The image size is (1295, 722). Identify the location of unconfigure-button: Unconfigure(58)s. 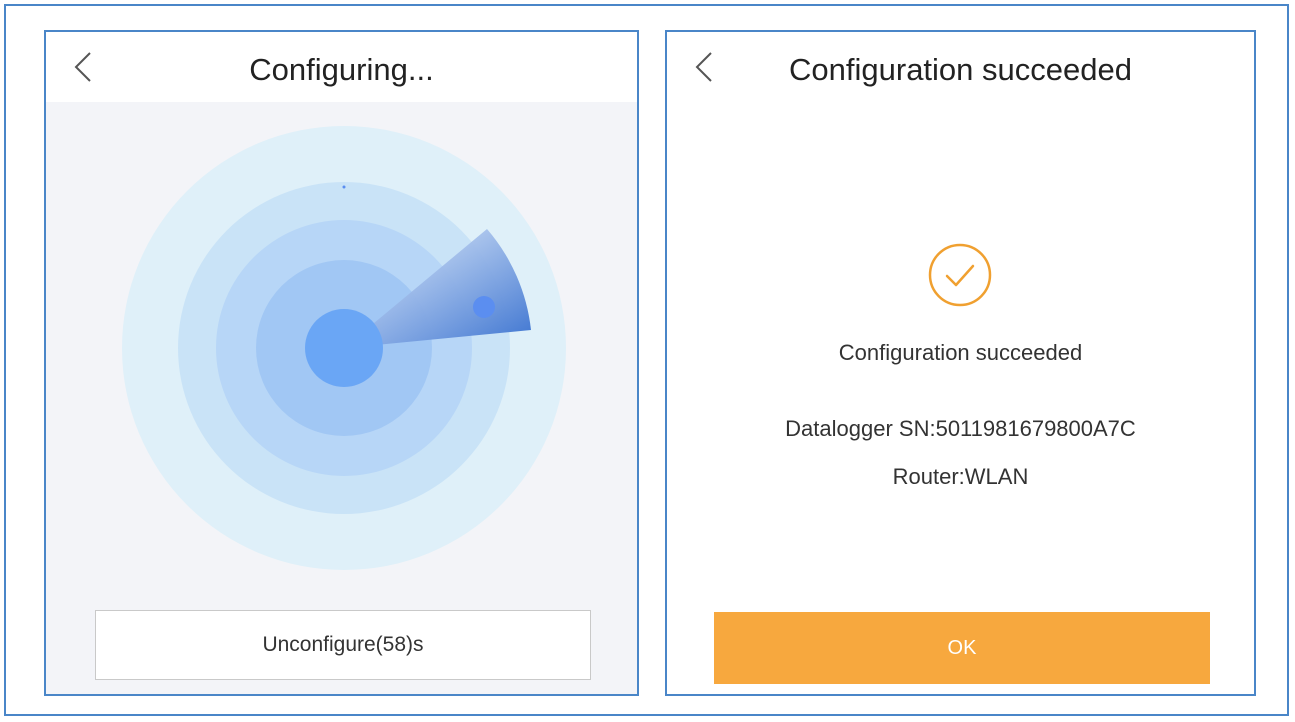
(343, 645).